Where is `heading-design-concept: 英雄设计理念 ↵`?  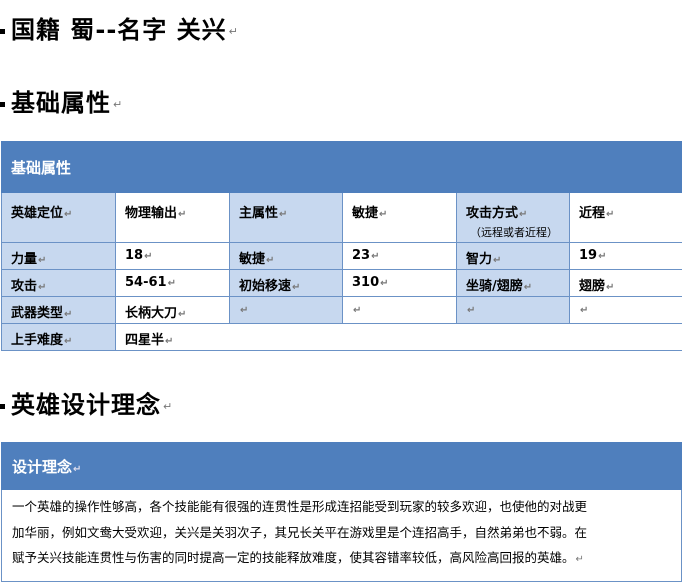 heading-design-concept: 英雄设计理念 ↵ is located at coordinates (86, 402).